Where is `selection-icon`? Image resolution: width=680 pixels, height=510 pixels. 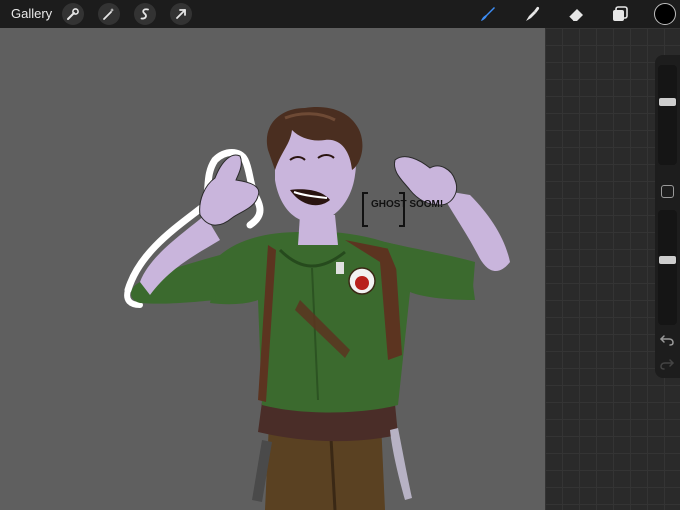 selection-icon is located at coordinates (144, 14).